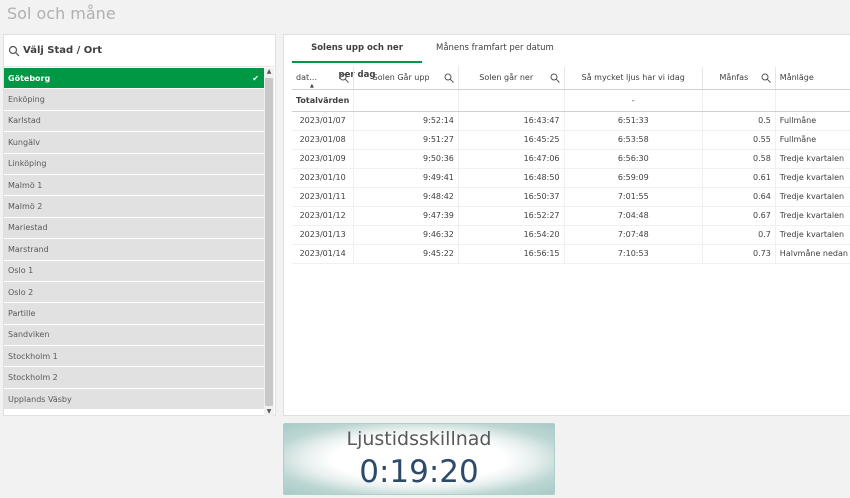  Describe the element at coordinates (323, 121) in the screenshot. I see `table-cell: 2023/01/07` at that location.